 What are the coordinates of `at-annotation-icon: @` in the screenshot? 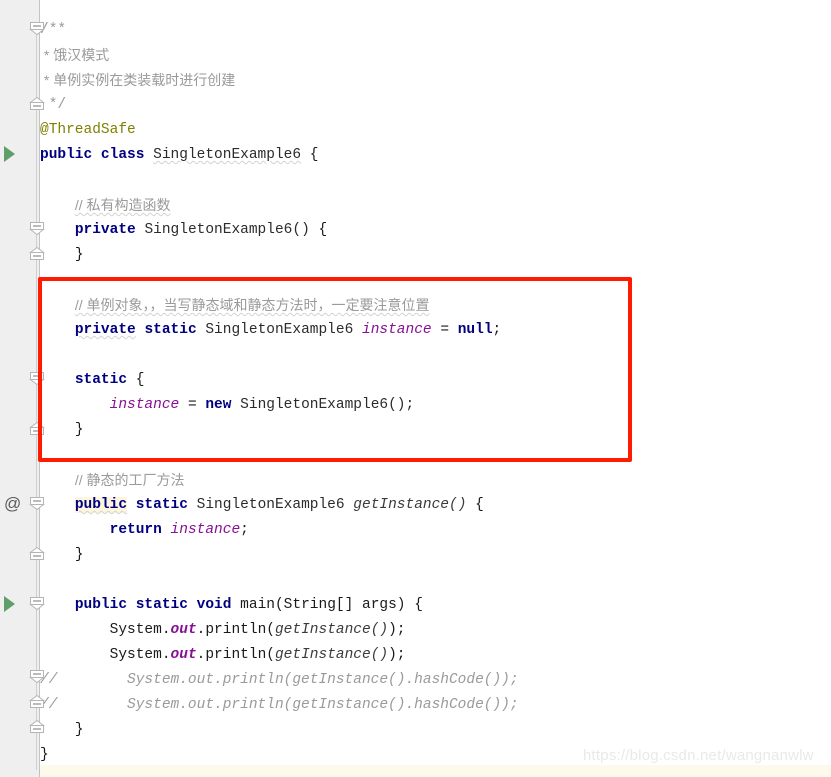 It's located at (12, 503).